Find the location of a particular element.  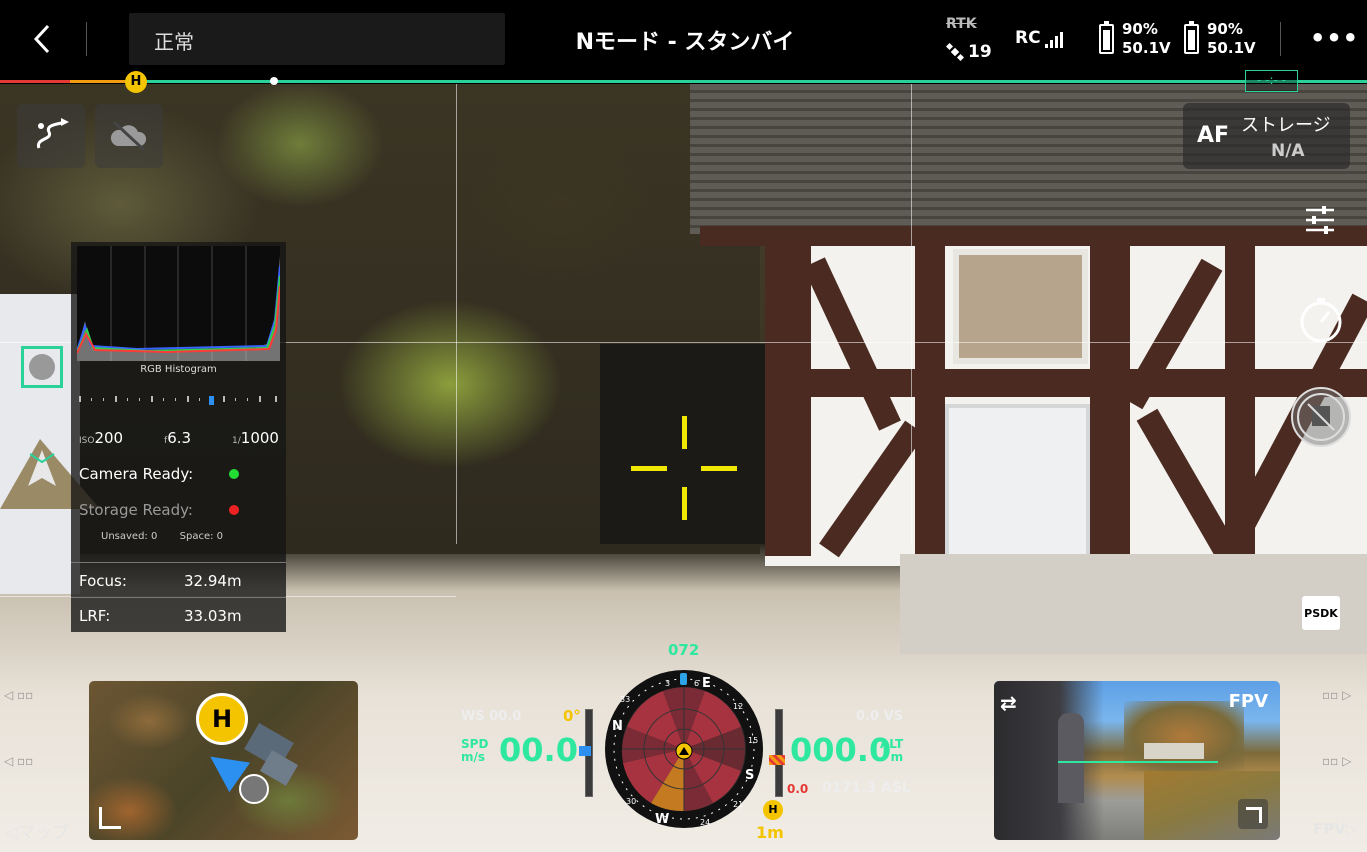

fpv-person is located at coordinates (1071, 758).